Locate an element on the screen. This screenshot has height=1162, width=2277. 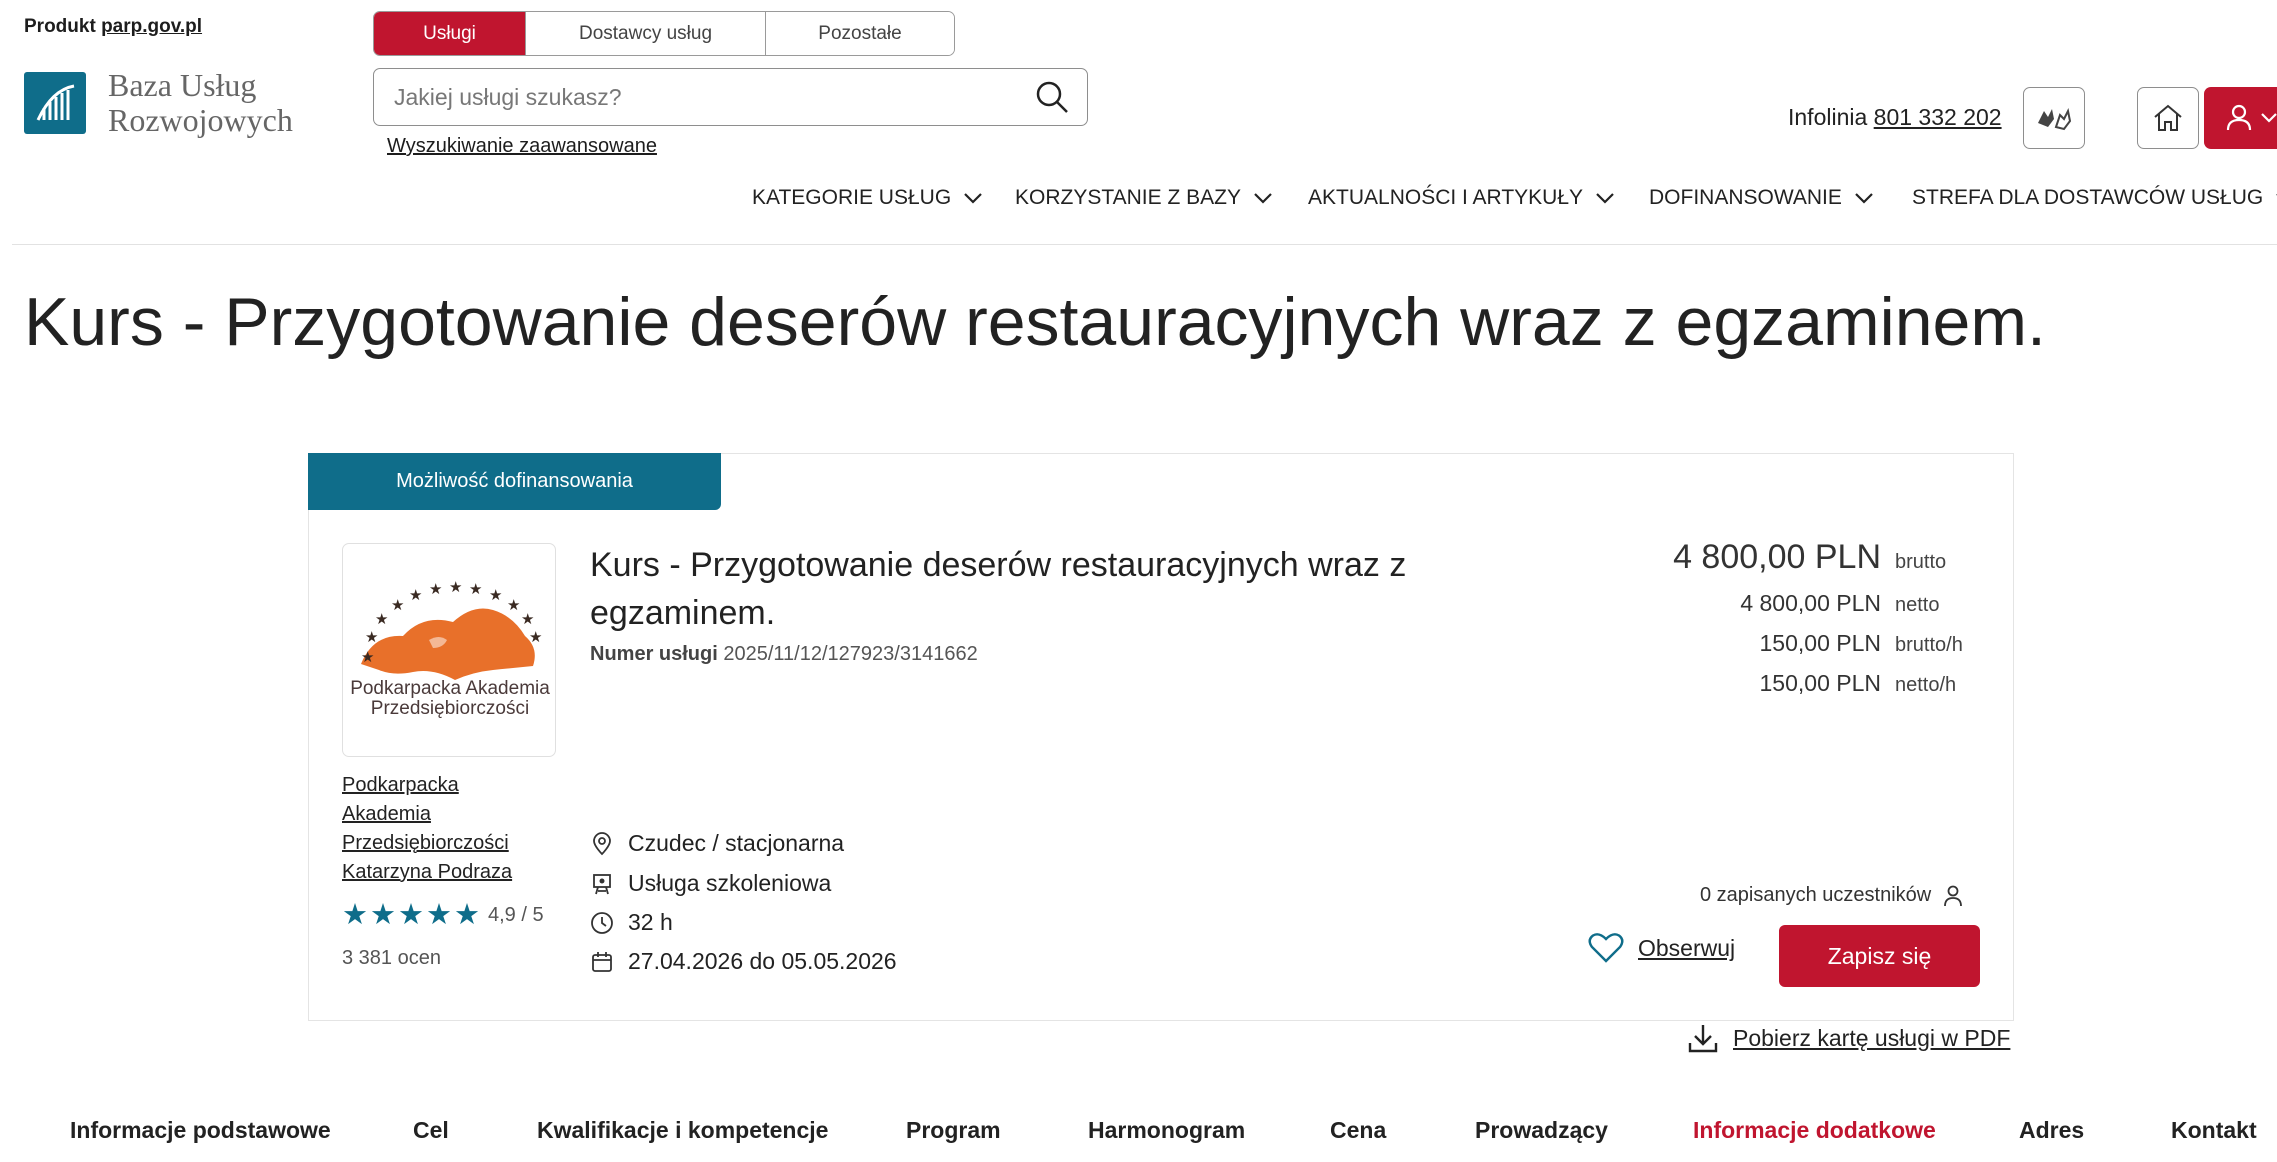
download-icon is located at coordinates (1703, 1039).